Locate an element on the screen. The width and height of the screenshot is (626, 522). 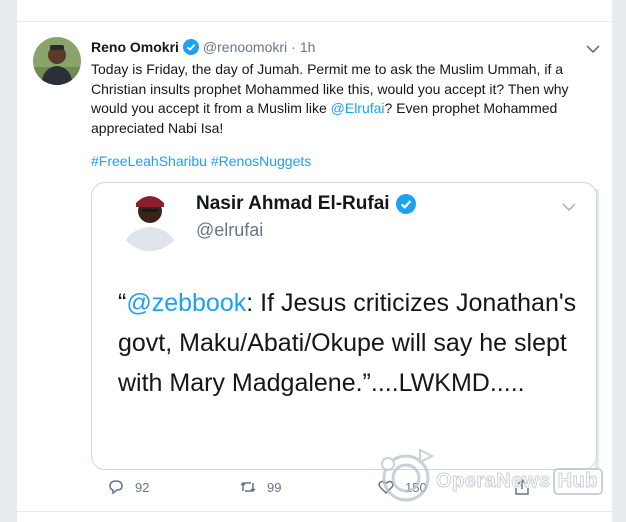
watermark-text: OperaNews Hub is located at coordinates (519, 481).